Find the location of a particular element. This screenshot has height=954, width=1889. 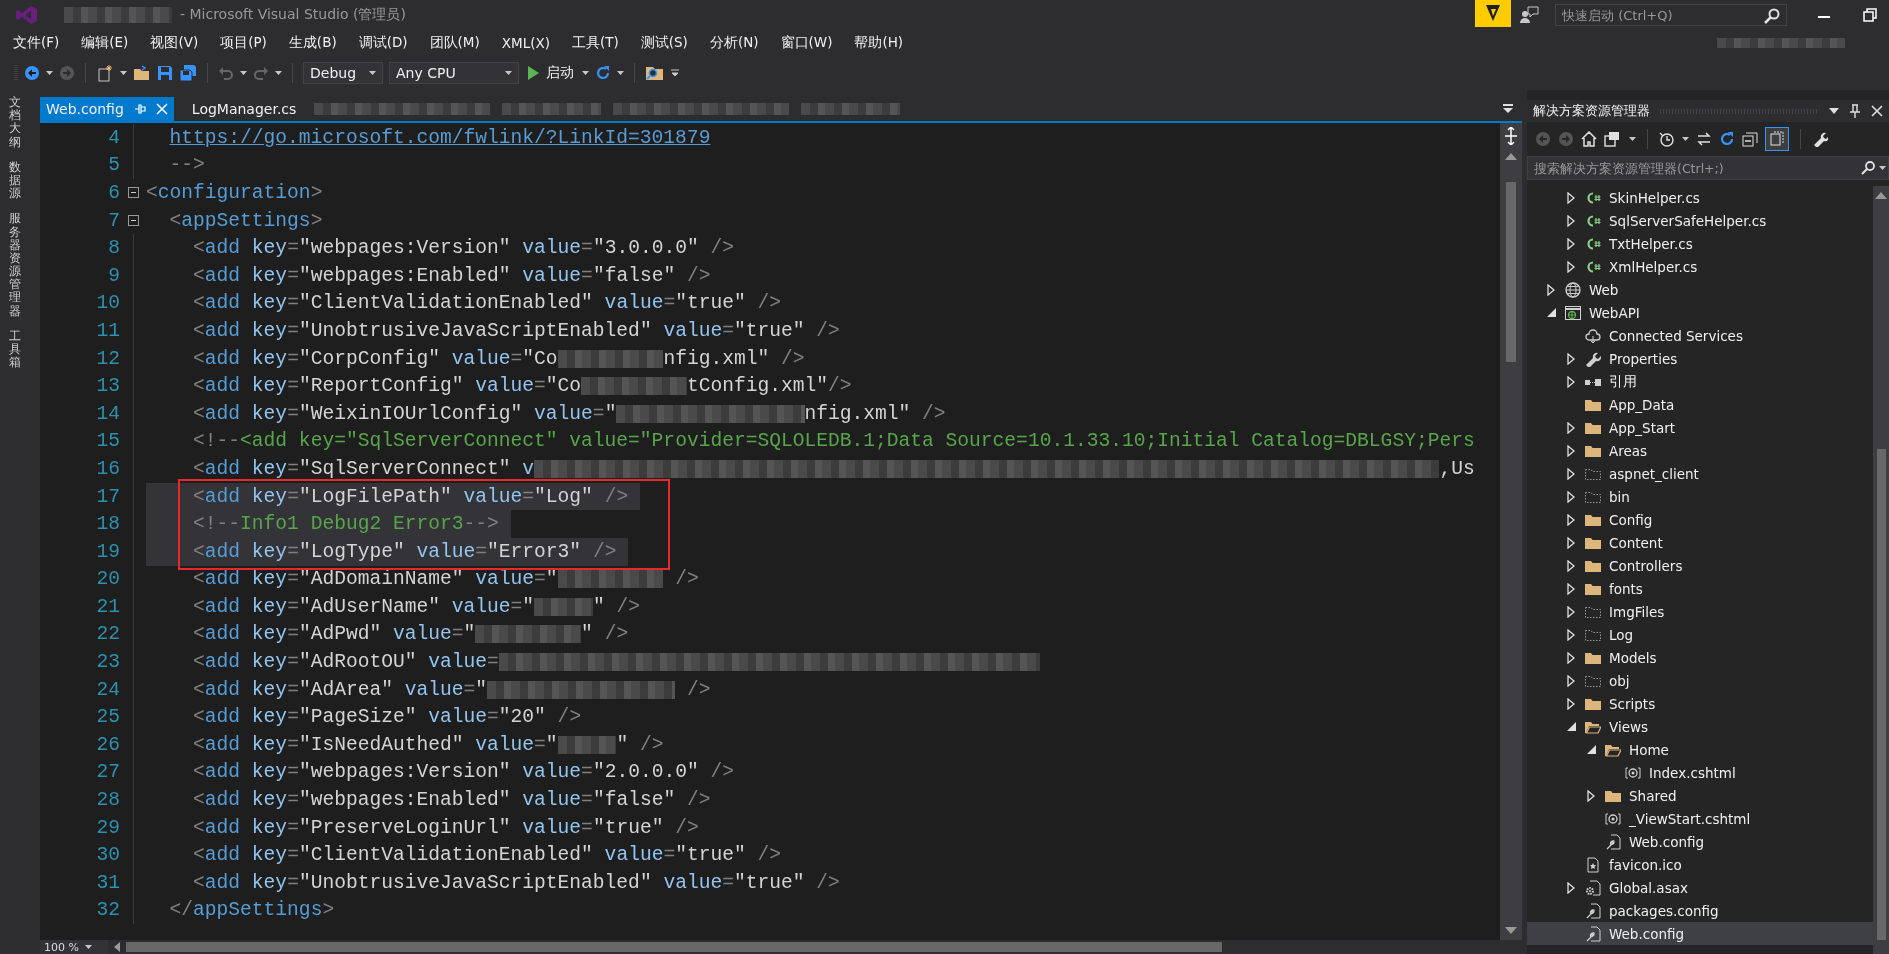

menu-item: 项目(P) is located at coordinates (243, 43).